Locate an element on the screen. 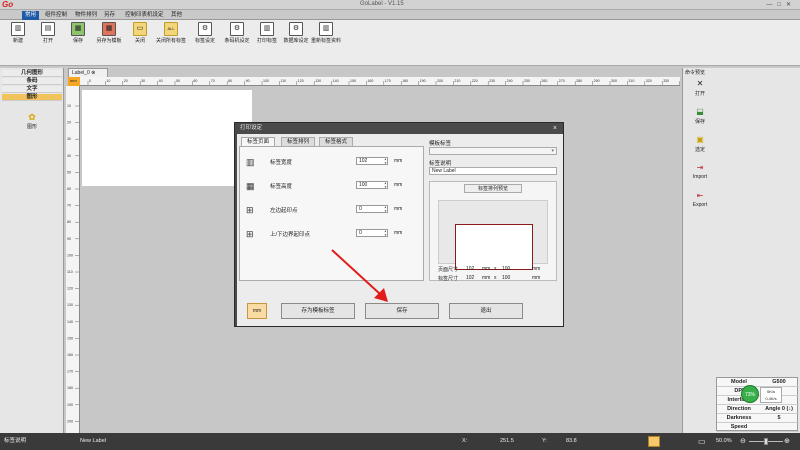  zoom-in-icon: ⊕ is located at coordinates (787, 441).